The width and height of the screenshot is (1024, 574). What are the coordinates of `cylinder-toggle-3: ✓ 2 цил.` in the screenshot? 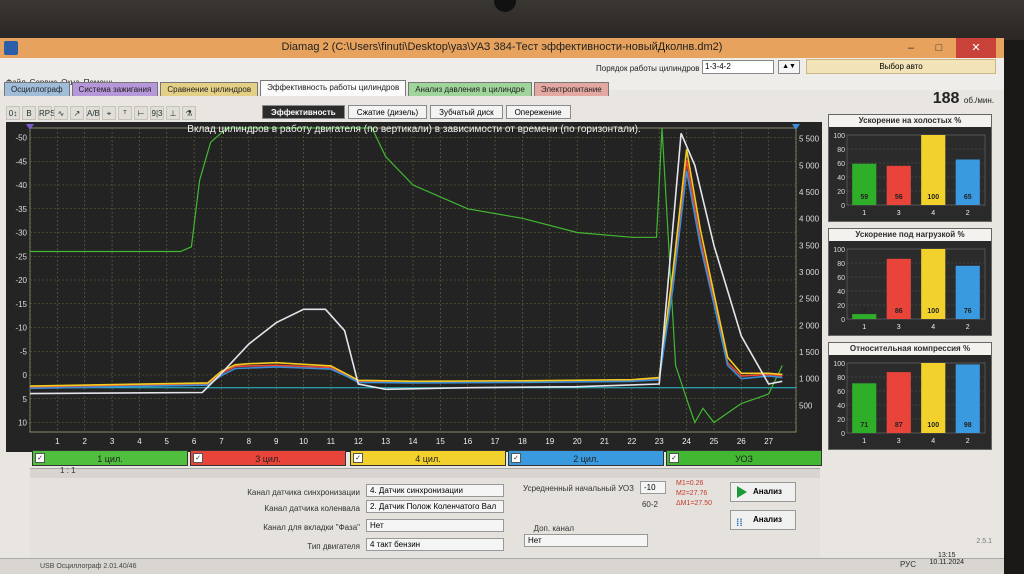 It's located at (586, 458).